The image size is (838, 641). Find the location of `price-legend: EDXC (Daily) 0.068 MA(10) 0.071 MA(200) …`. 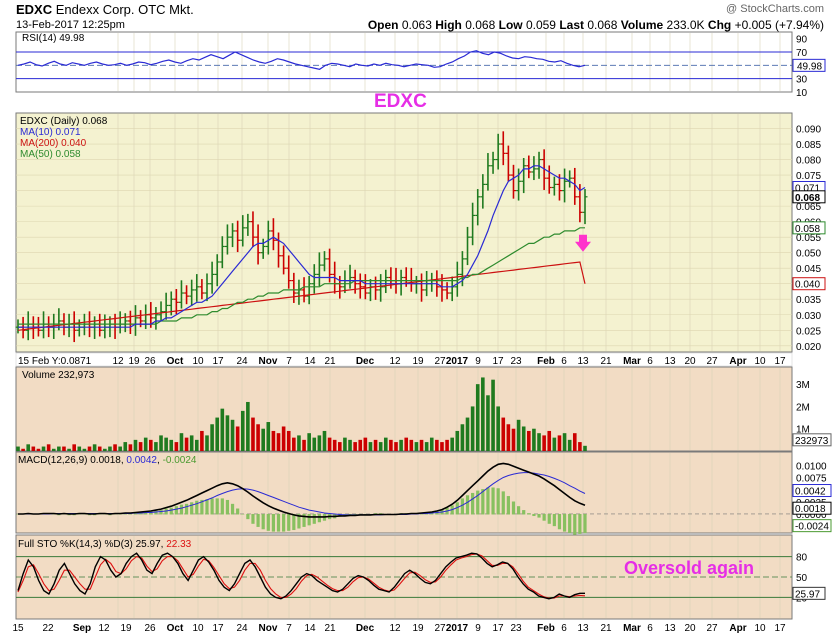

price-legend: EDXC (Daily) 0.068 MA(10) 0.071 MA(200) … is located at coordinates (63, 138).